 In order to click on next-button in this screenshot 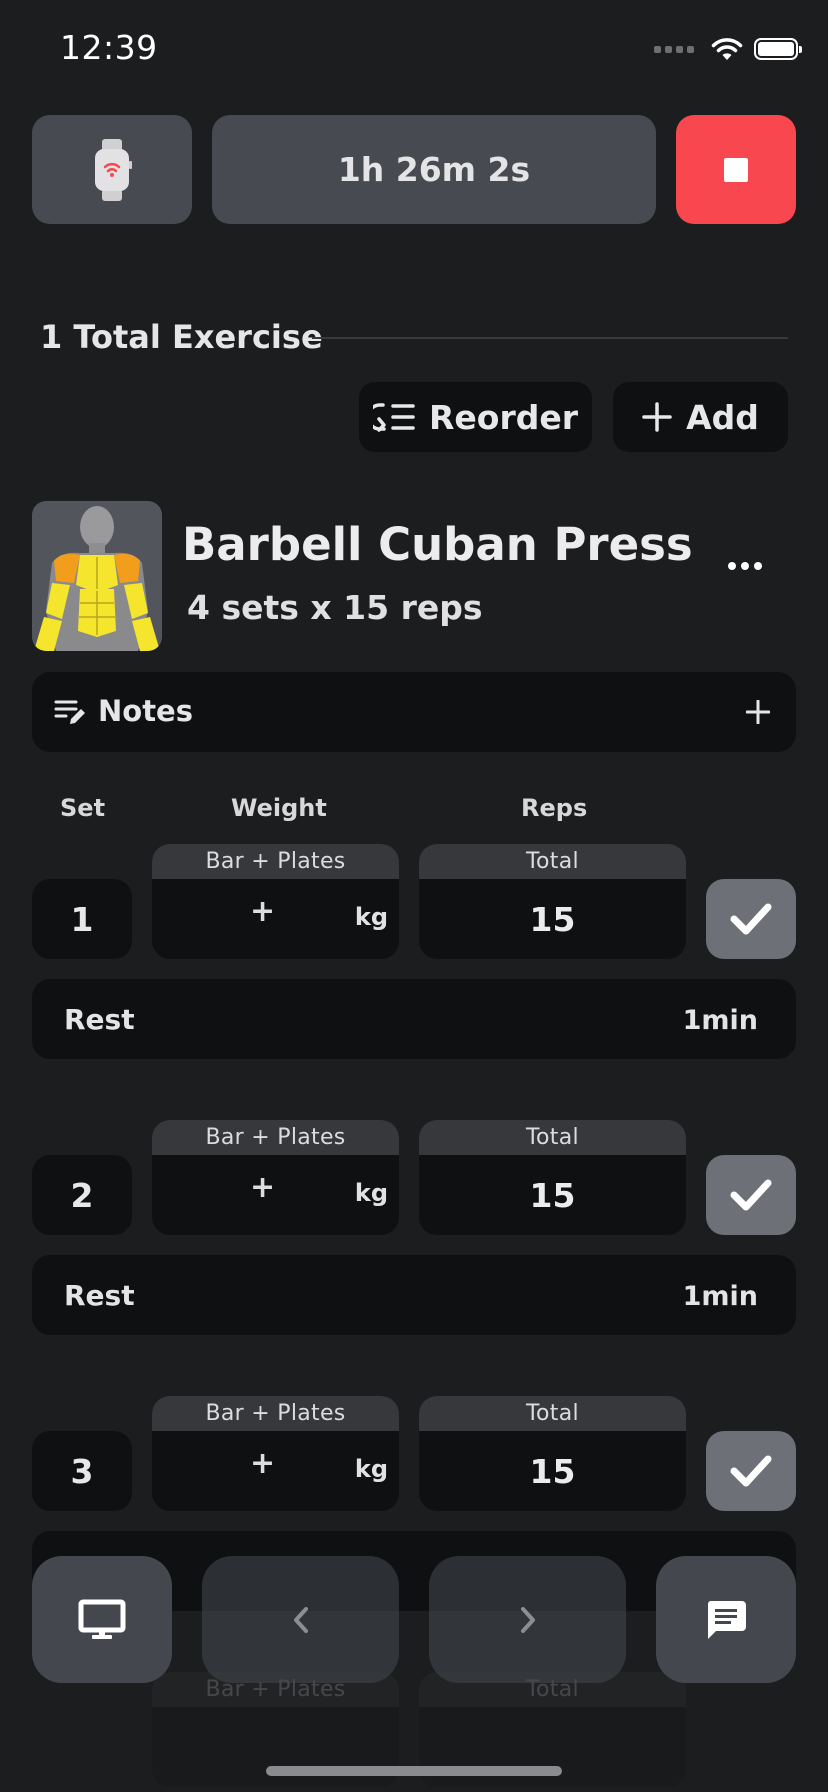, I will do `click(527, 1619)`.